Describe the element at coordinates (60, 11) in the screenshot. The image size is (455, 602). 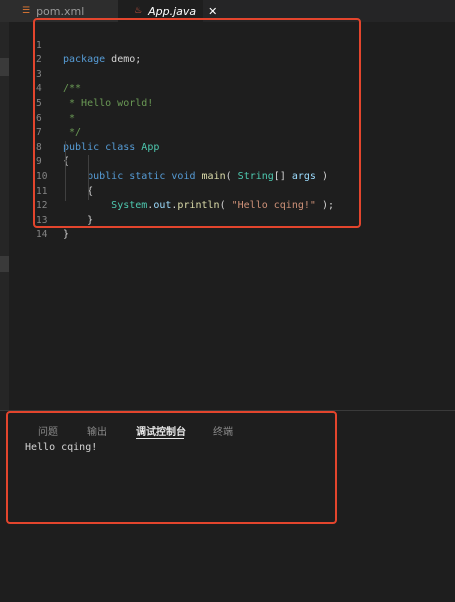
I see `tab-label: pom.xml` at that location.